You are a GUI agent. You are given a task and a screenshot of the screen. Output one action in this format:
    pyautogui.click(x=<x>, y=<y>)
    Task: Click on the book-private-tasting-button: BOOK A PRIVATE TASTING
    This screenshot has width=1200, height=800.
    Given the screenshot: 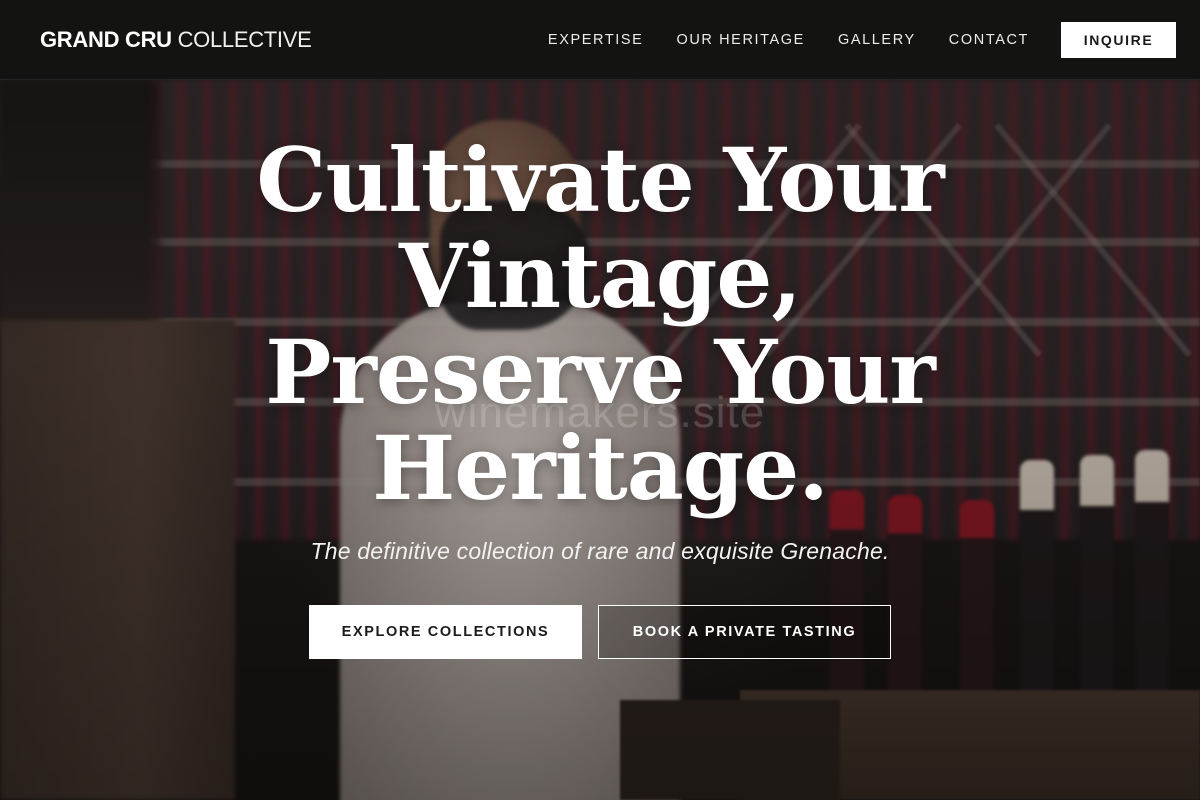 What is the action you would take?
    pyautogui.click(x=744, y=632)
    